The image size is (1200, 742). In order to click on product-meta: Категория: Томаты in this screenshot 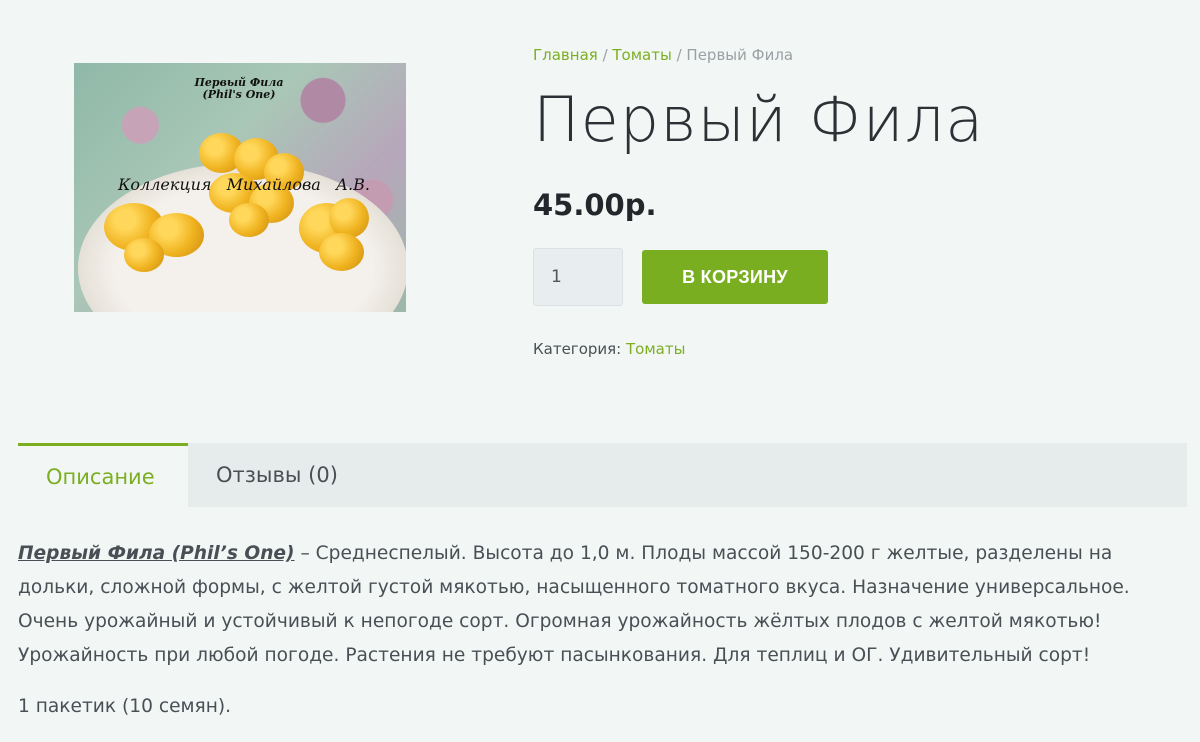, I will do `click(853, 349)`.